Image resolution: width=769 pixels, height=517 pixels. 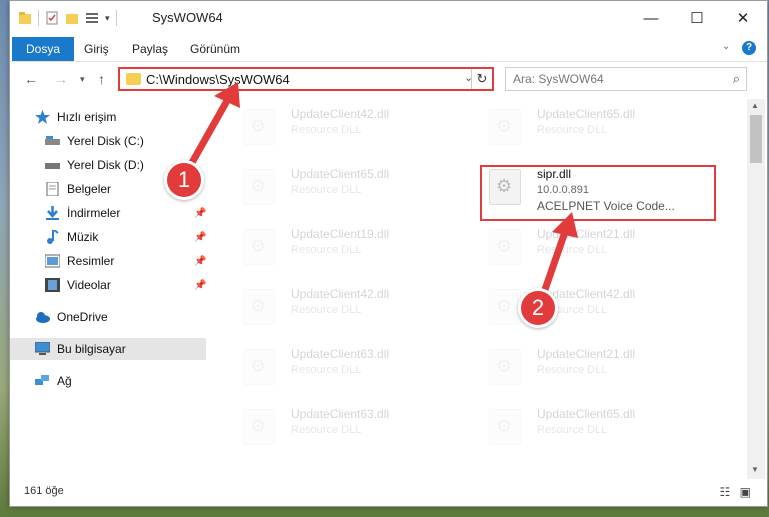 I want to click on search-box: Ara: SysWOW64 ⌕, so click(x=626, y=79).